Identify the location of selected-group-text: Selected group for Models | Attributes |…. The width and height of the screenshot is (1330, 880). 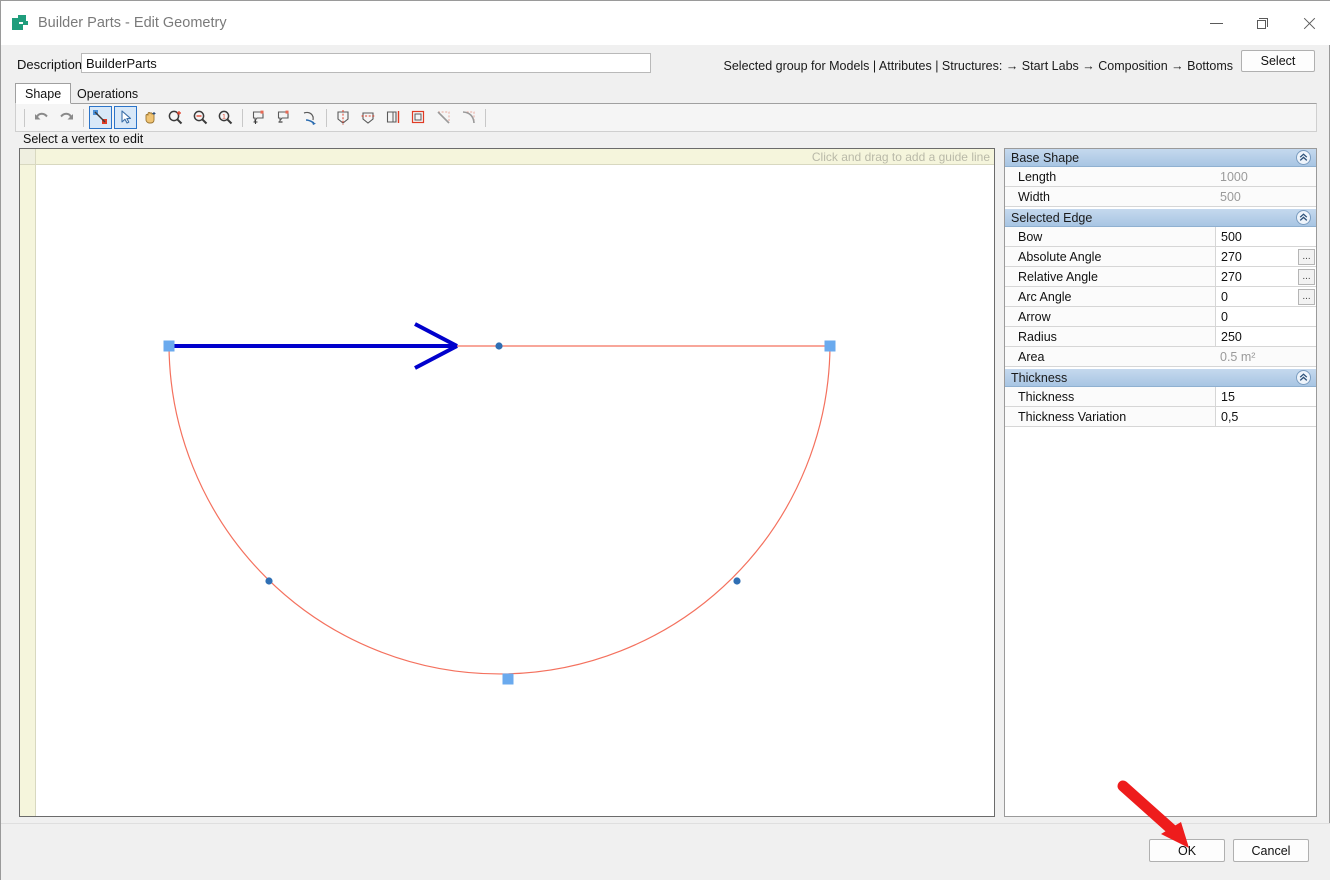
(978, 66).